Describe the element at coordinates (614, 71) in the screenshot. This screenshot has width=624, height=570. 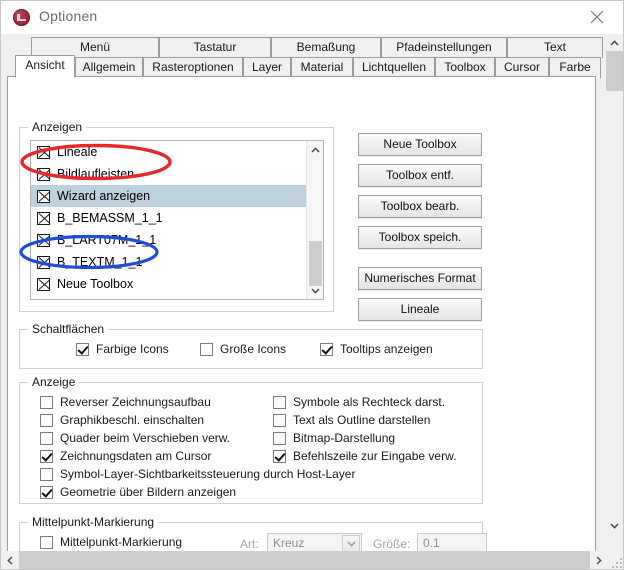
I see `vscroll-thumb` at that location.